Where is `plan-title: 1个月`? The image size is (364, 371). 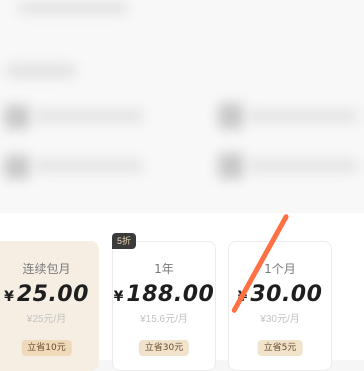 plan-title: 1个月 is located at coordinates (280, 269).